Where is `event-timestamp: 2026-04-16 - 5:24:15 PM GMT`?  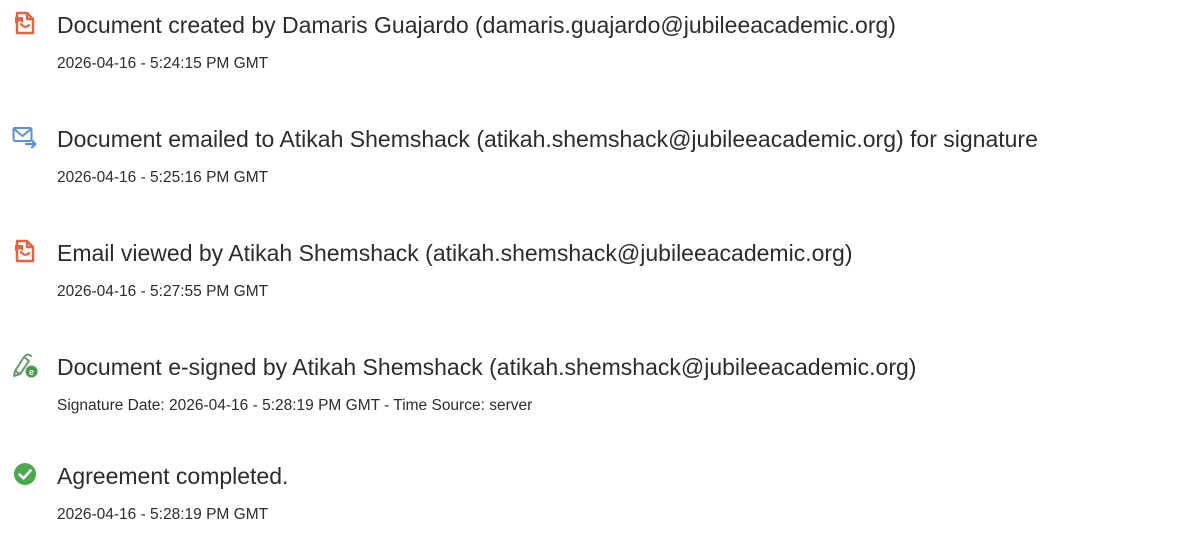
event-timestamp: 2026-04-16 - 5:24:15 PM GMT is located at coordinates (163, 63).